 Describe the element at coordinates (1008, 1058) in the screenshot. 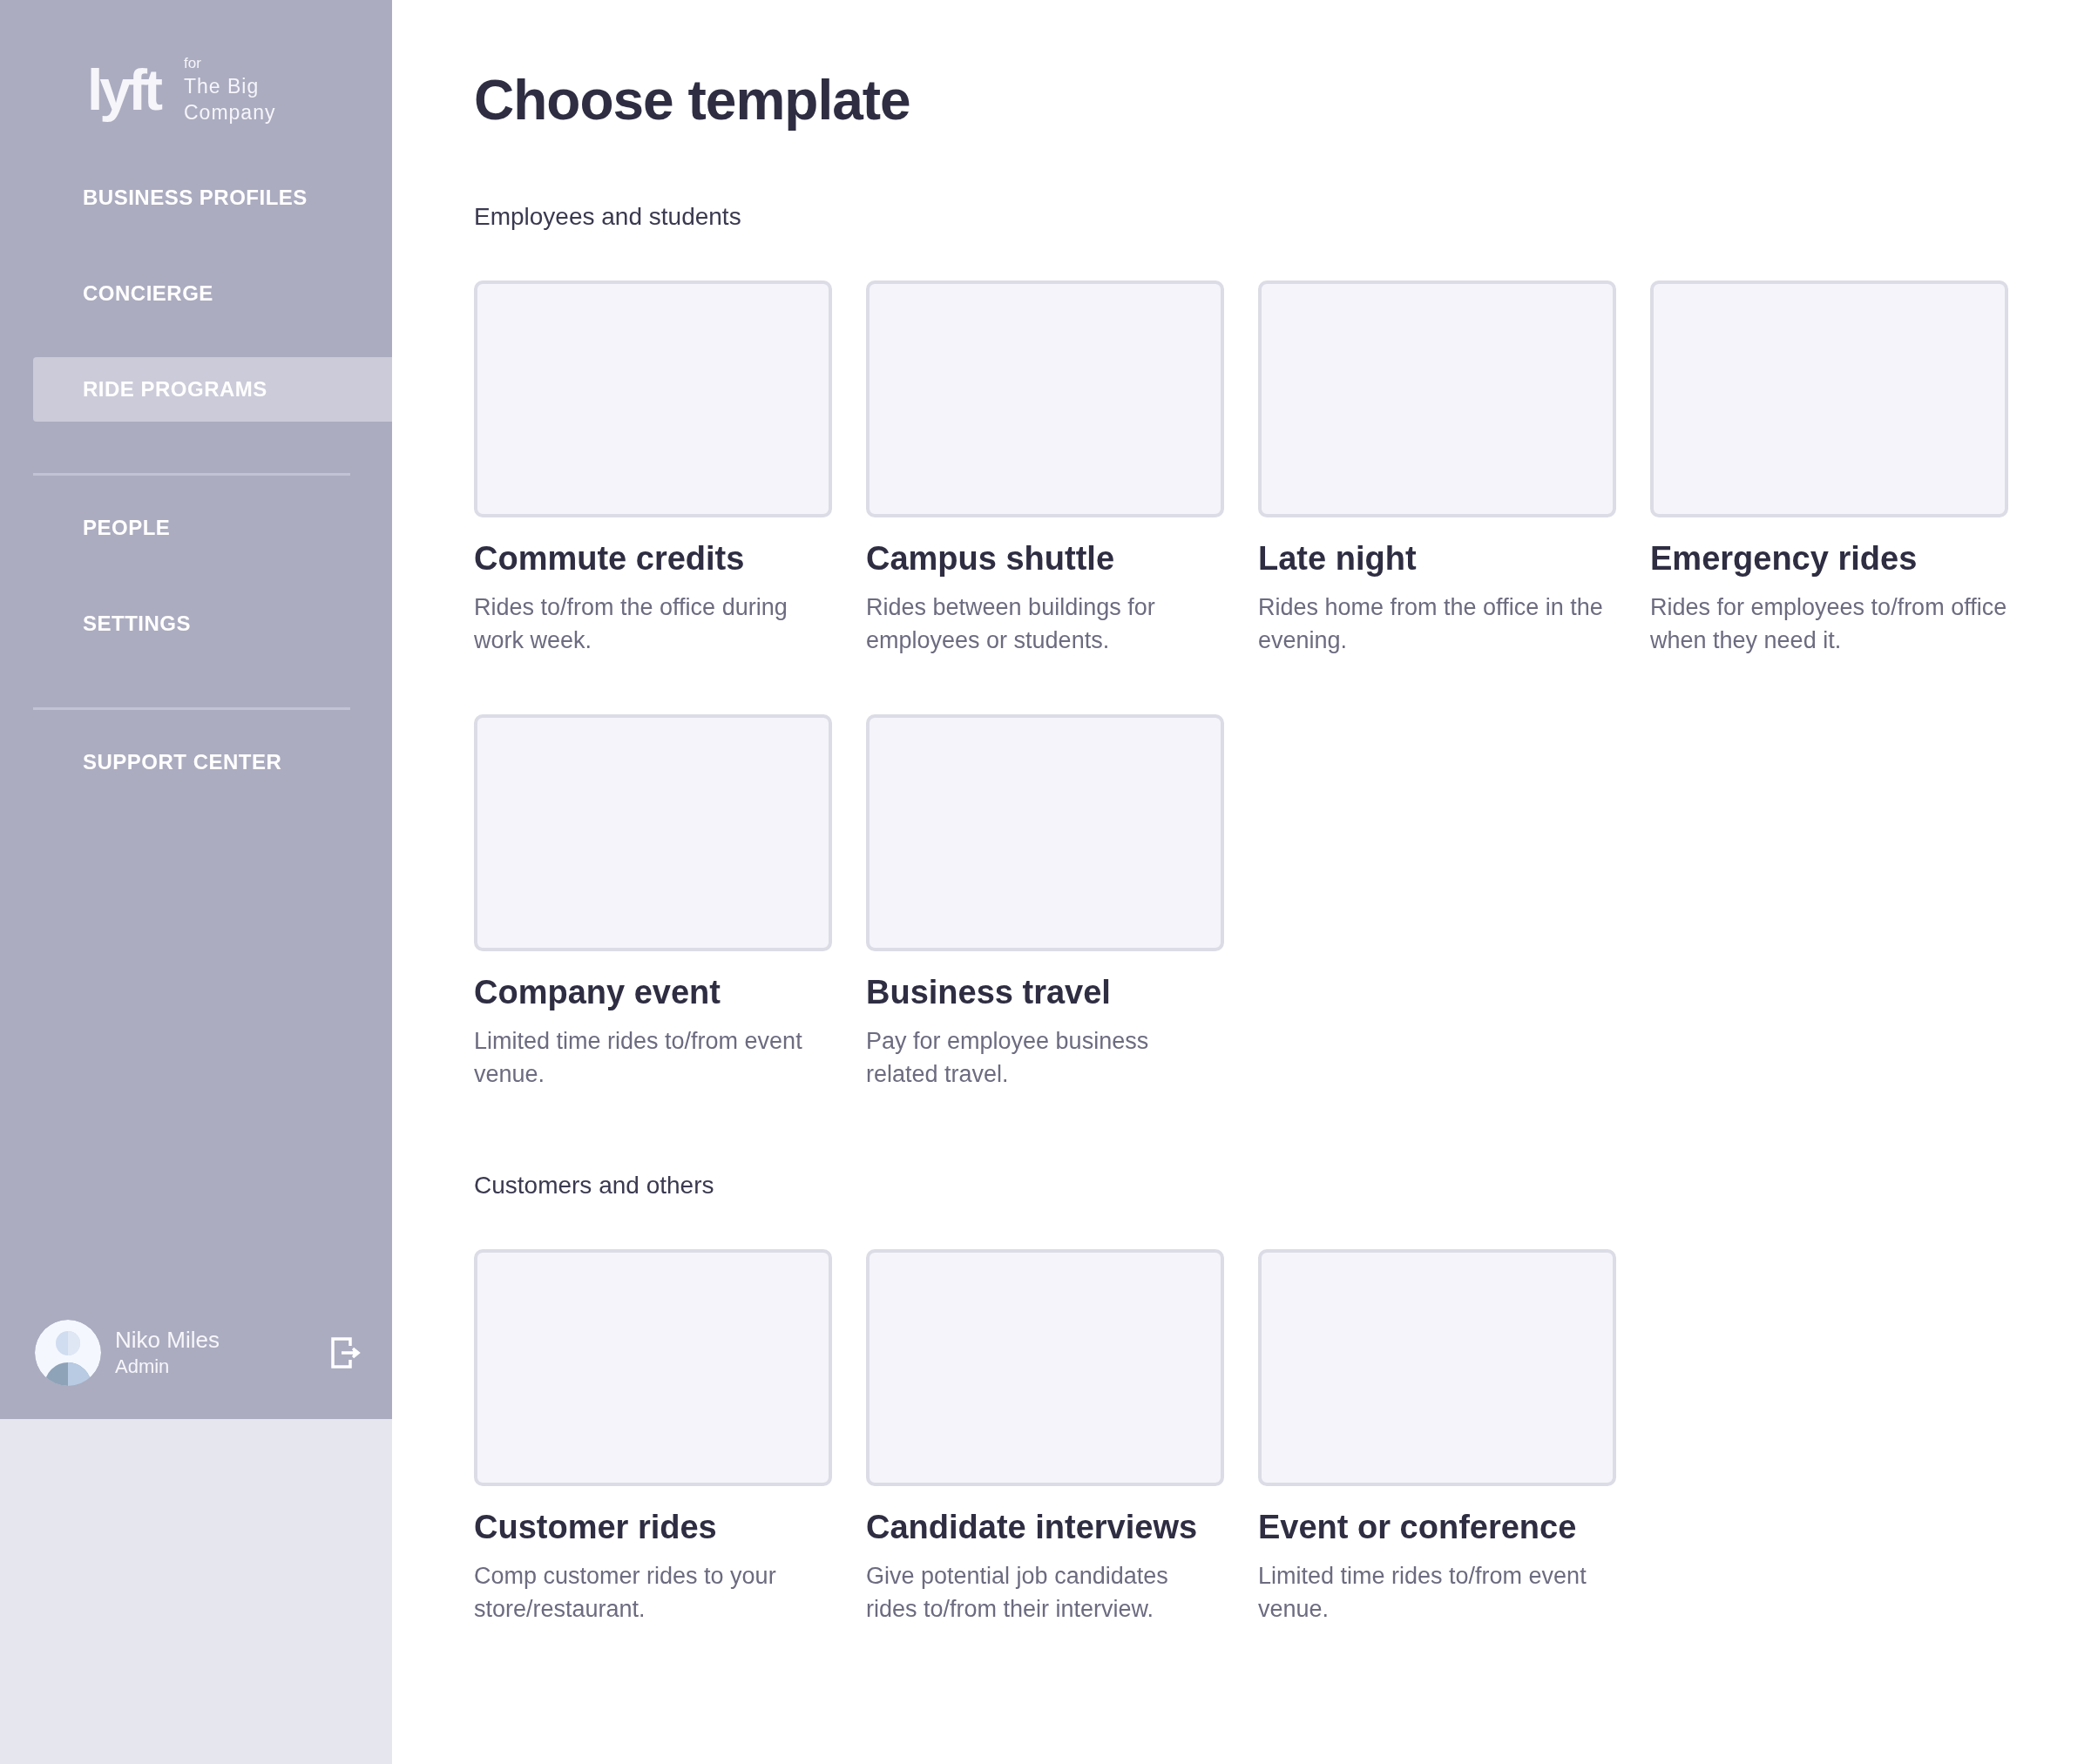

I see `template-description: Pay for employee business related travel.` at that location.